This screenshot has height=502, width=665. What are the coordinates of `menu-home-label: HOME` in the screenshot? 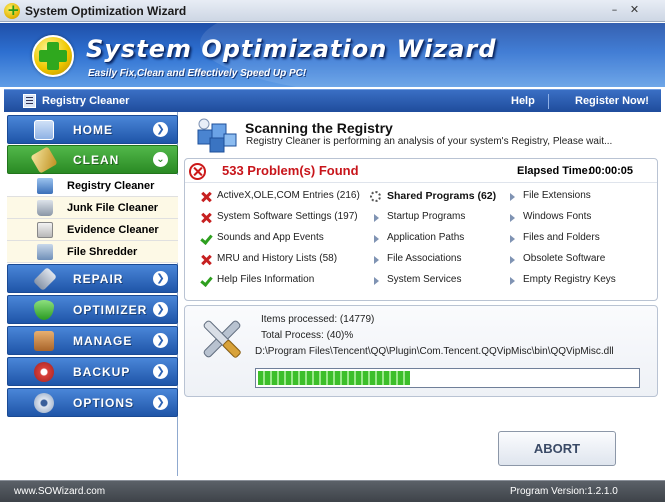 It's located at (93, 130).